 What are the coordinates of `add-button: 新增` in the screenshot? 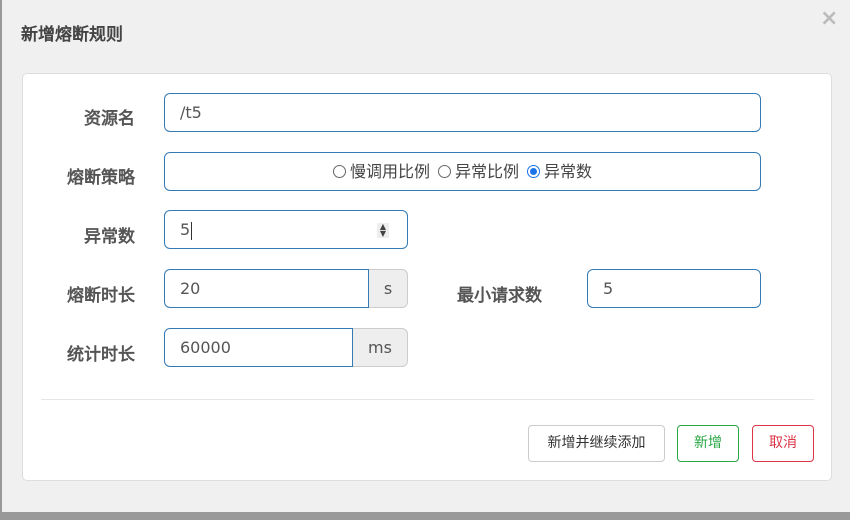 It's located at (708, 443).